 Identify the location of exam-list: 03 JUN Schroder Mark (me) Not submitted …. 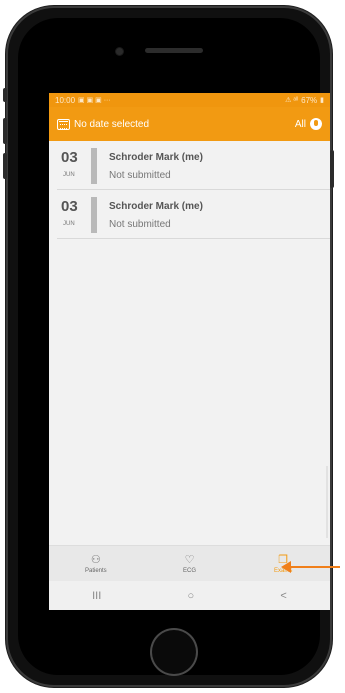
(189, 190).